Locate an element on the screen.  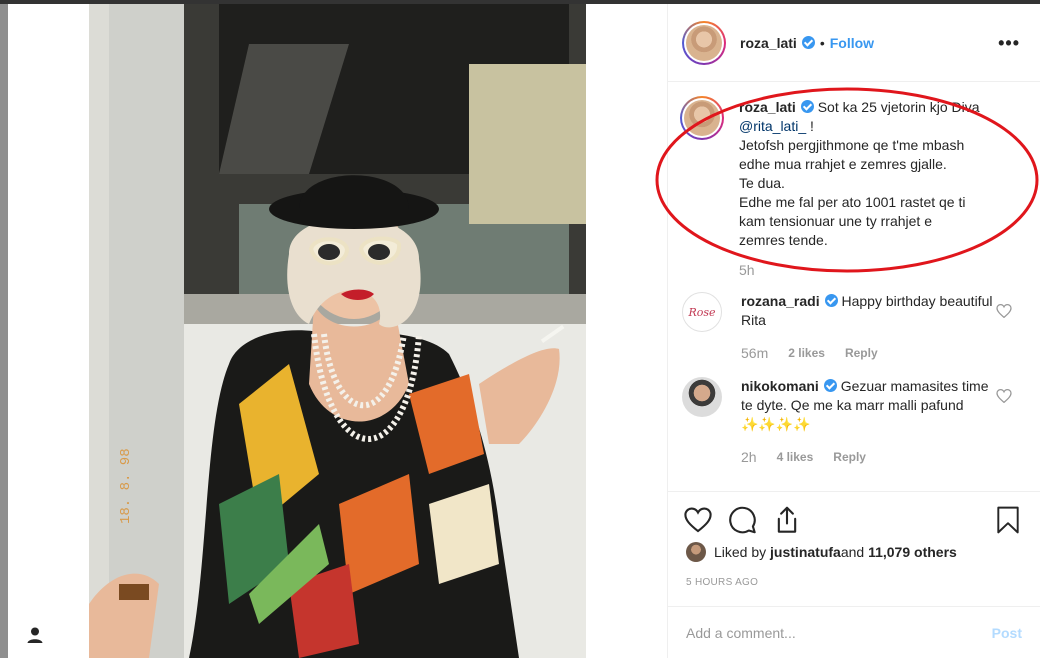
comment-username: nikokomani is located at coordinates (780, 386).